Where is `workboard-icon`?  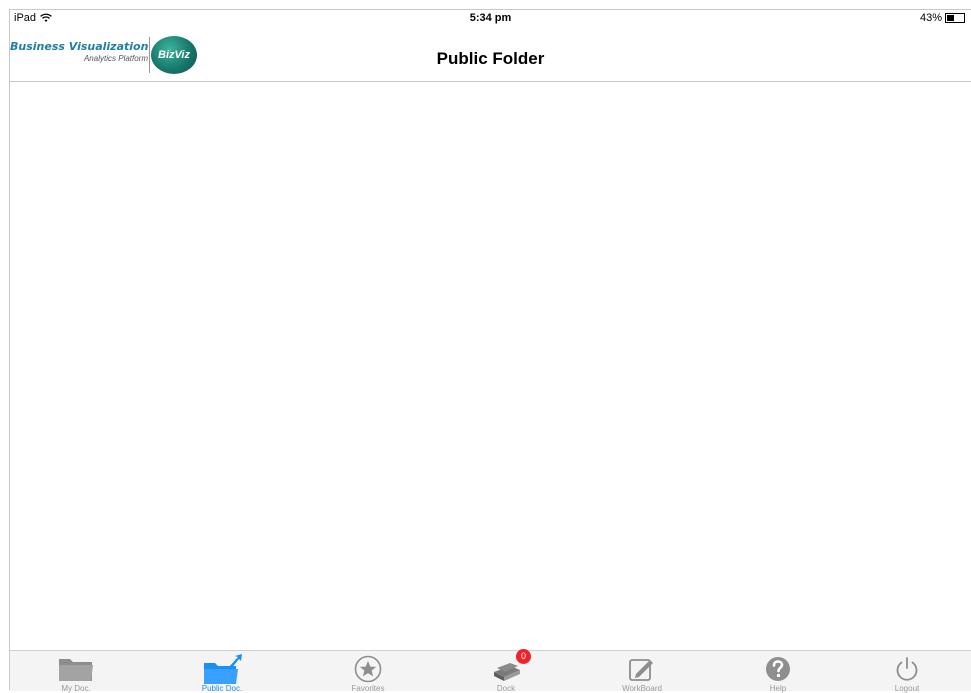
workboard-icon is located at coordinates (641, 670).